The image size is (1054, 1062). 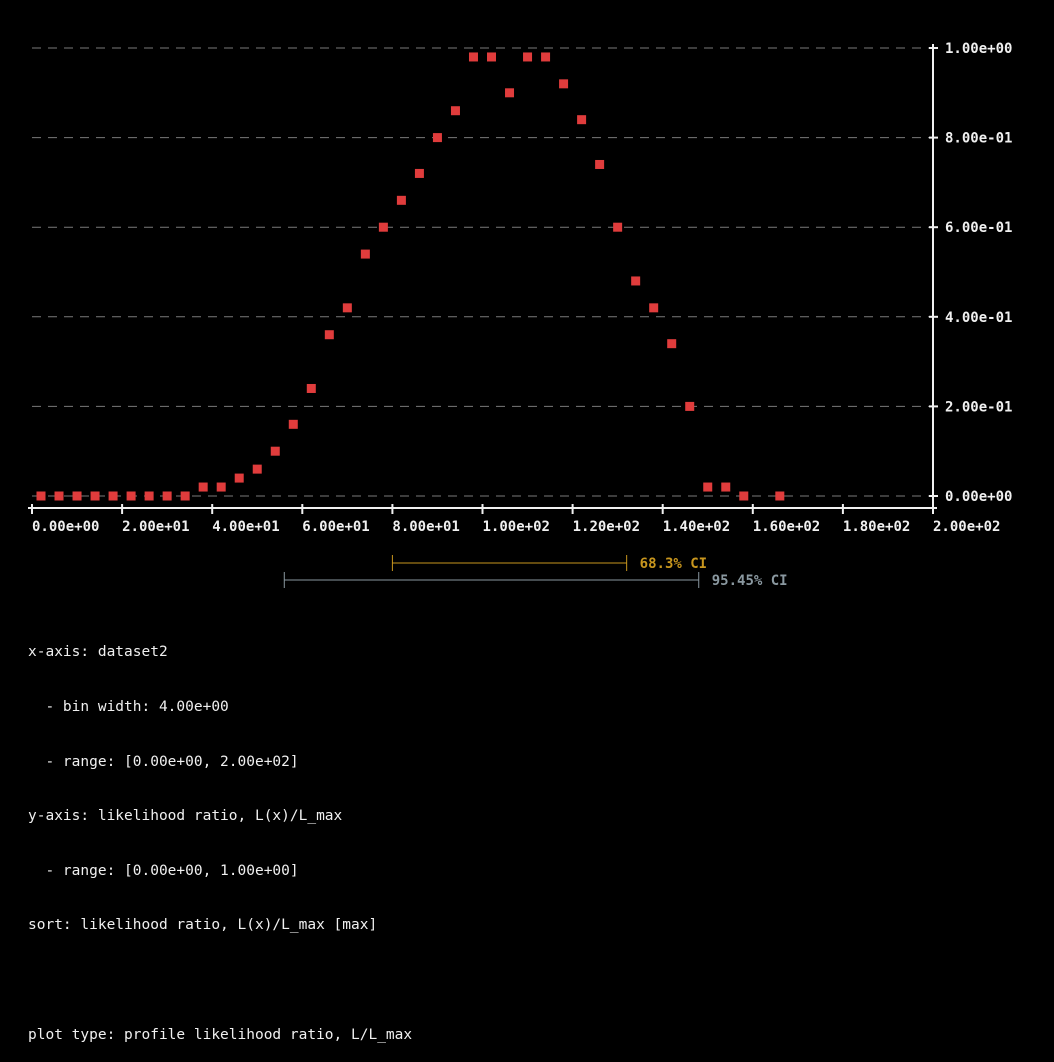 I want to click on confidence-intervals: 68.3% CI 95.45% CI, so click(x=535, y=572).